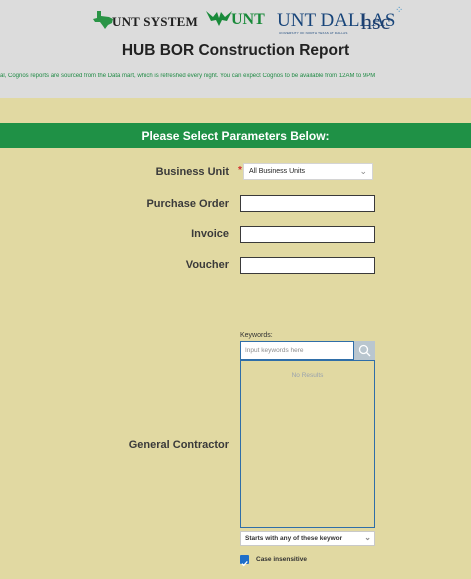 Image resolution: width=471 pixels, height=579 pixels. I want to click on purchase-order-input, so click(307, 203).